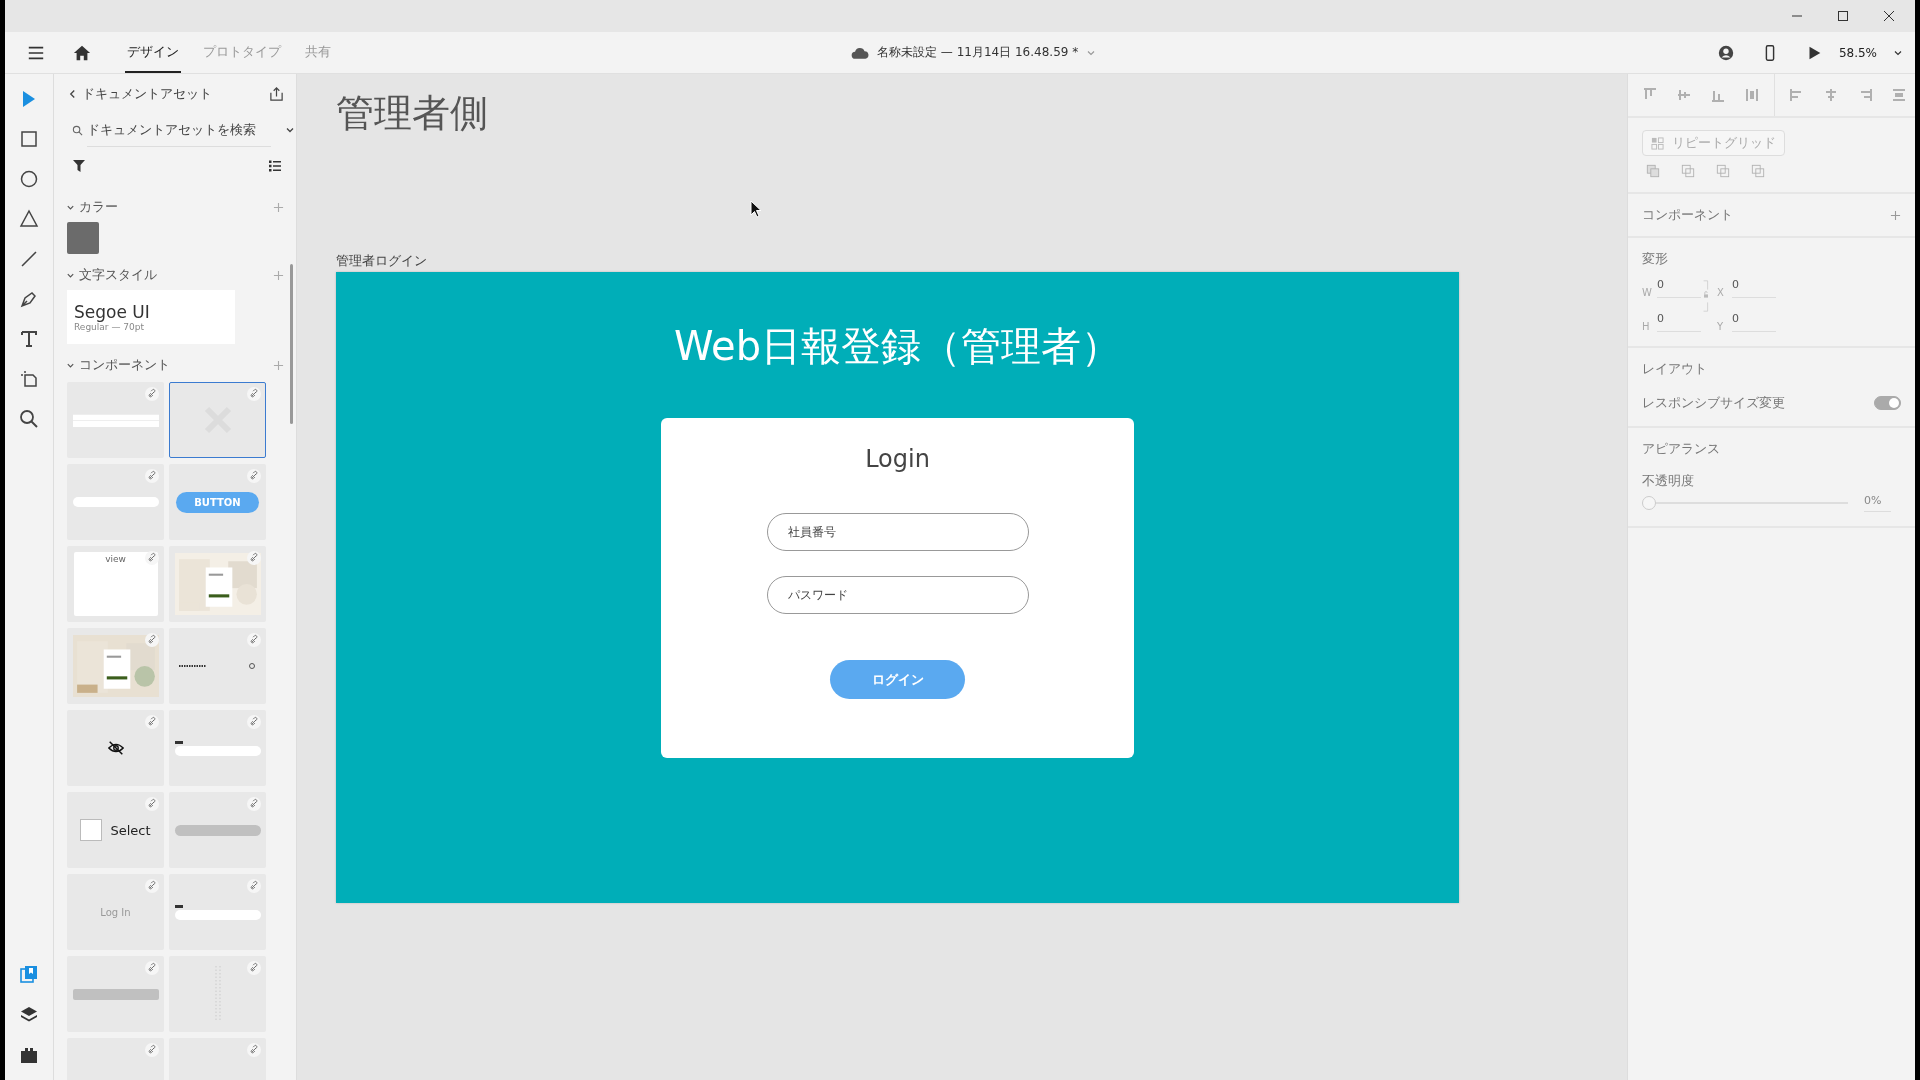 The image size is (1920, 1080). I want to click on section-title: カラー, so click(174, 207).